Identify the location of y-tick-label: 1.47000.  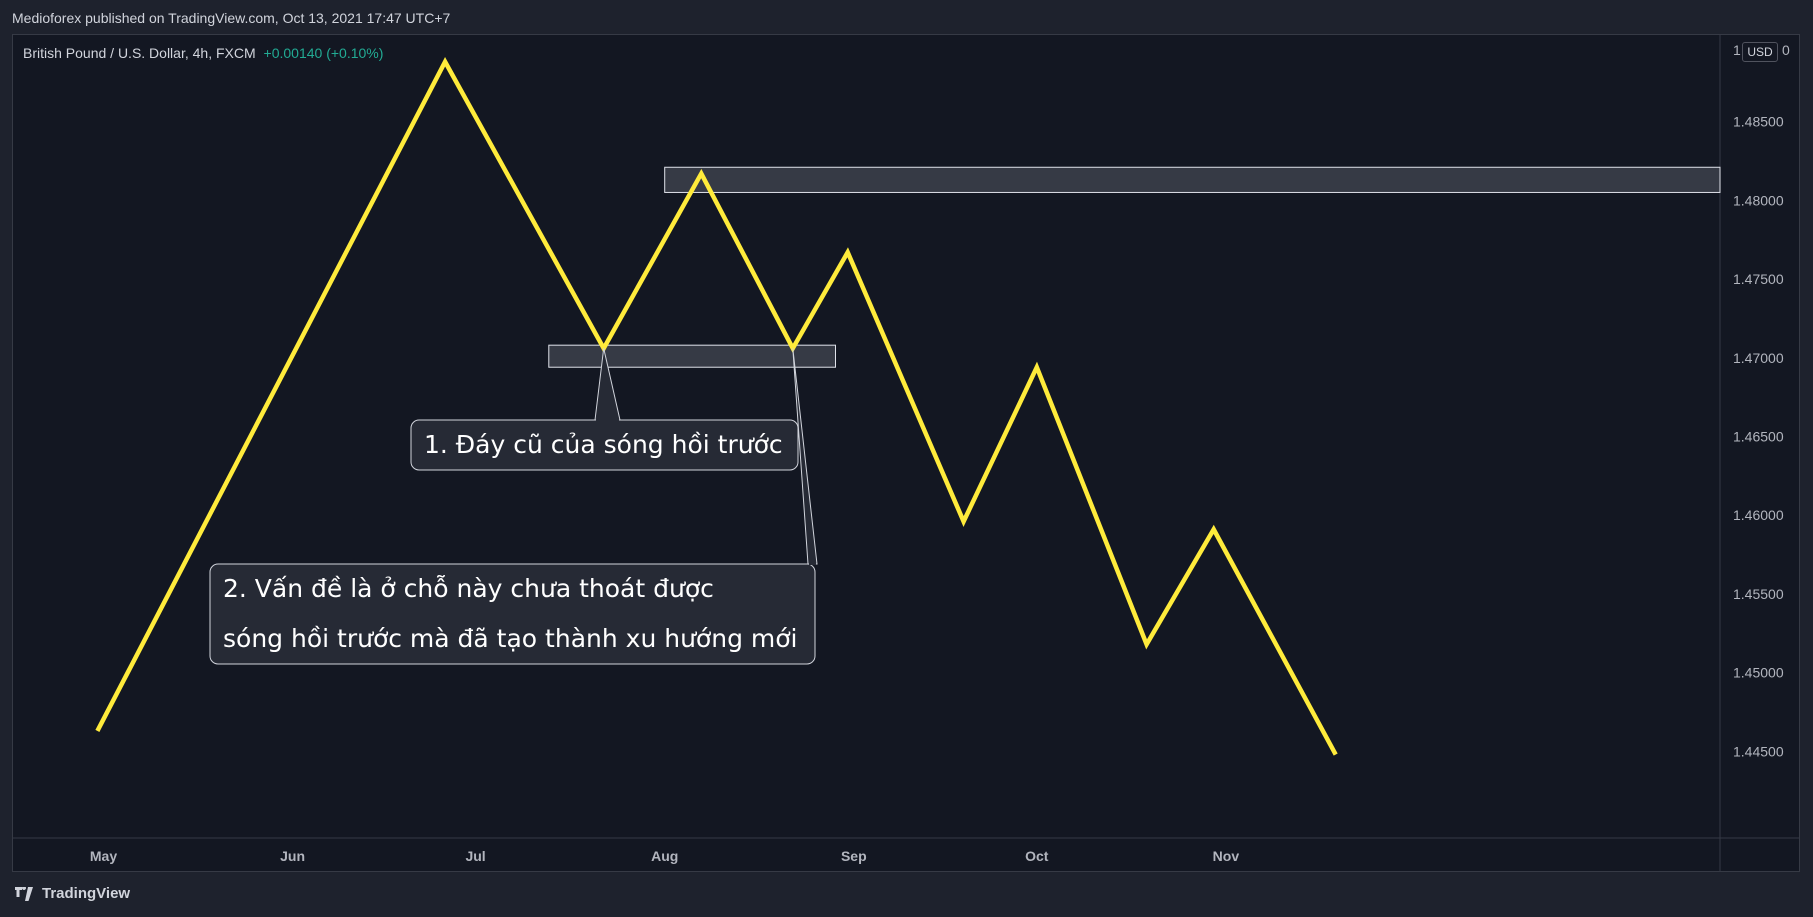
(1758, 358).